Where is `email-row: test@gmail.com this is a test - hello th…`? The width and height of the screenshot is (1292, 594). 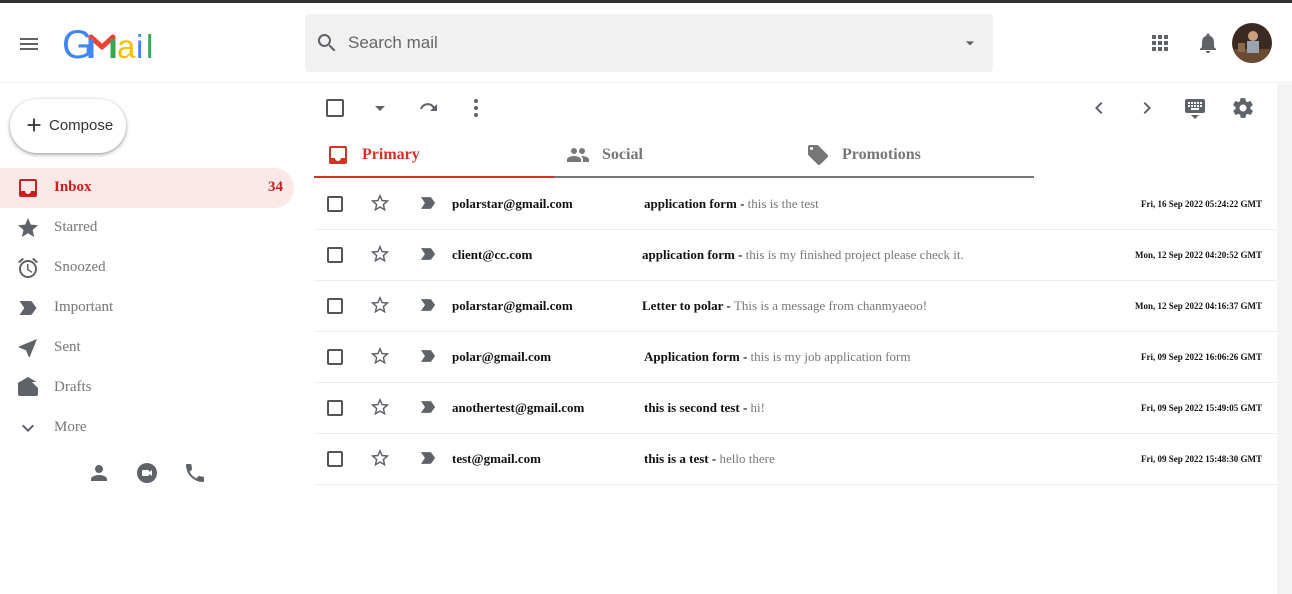
email-row: test@gmail.com this is a test - hello th… is located at coordinates (795, 459).